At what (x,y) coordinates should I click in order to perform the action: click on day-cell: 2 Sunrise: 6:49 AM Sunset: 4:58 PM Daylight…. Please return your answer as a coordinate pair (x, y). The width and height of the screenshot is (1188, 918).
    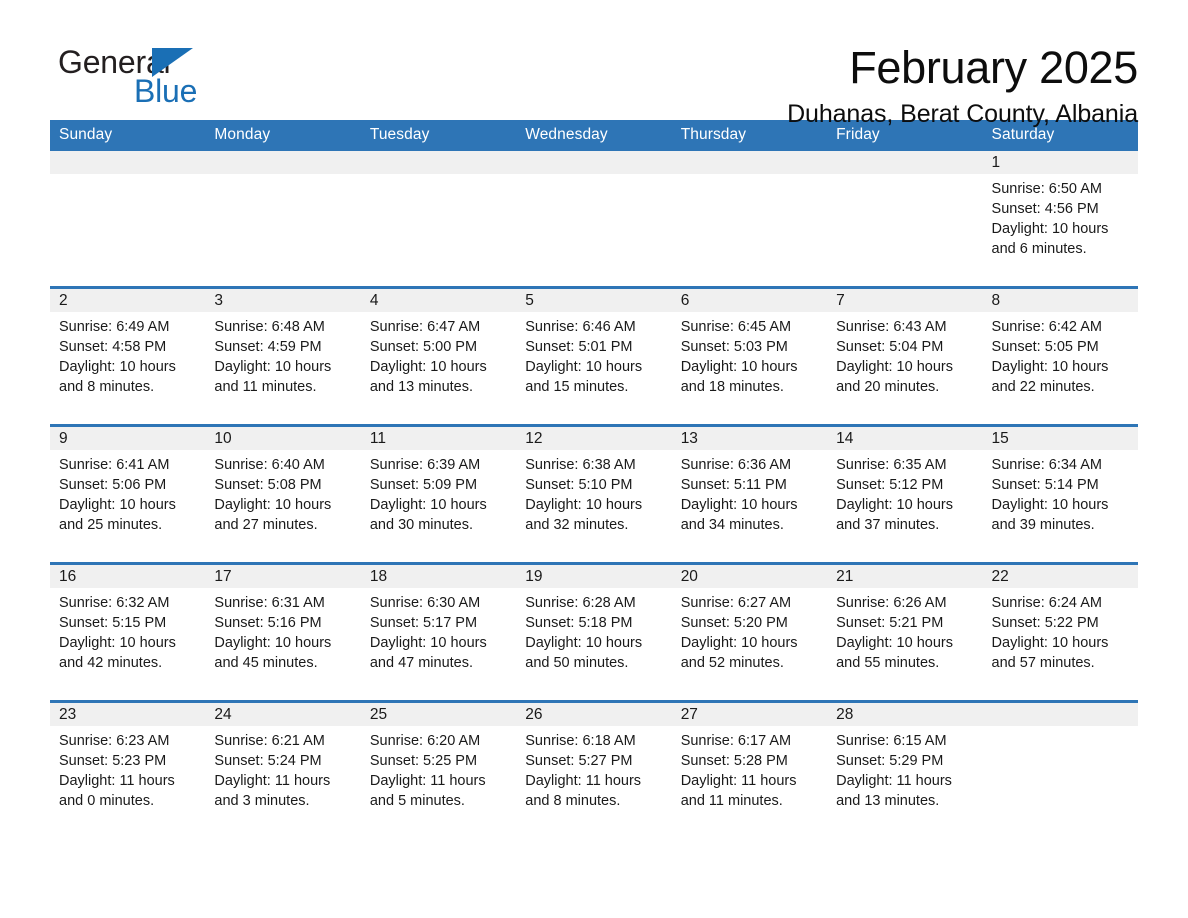
    Looking at the image, I should click on (128, 356).